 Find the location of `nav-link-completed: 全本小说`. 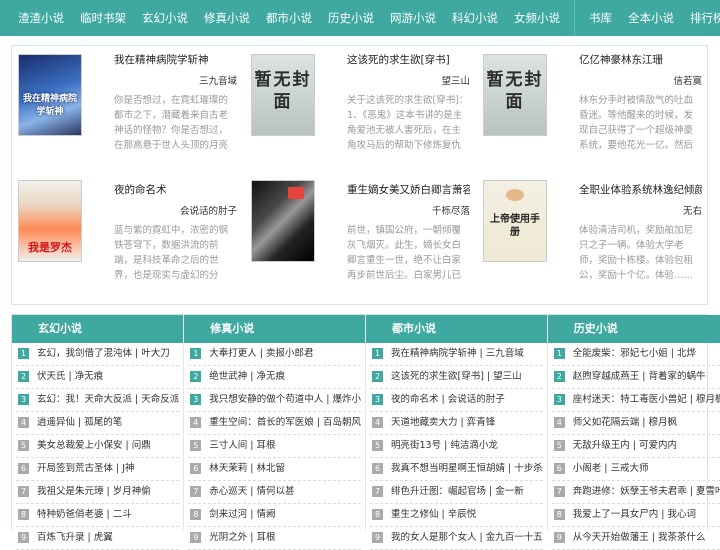

nav-link-completed: 全本小说 is located at coordinates (651, 18).